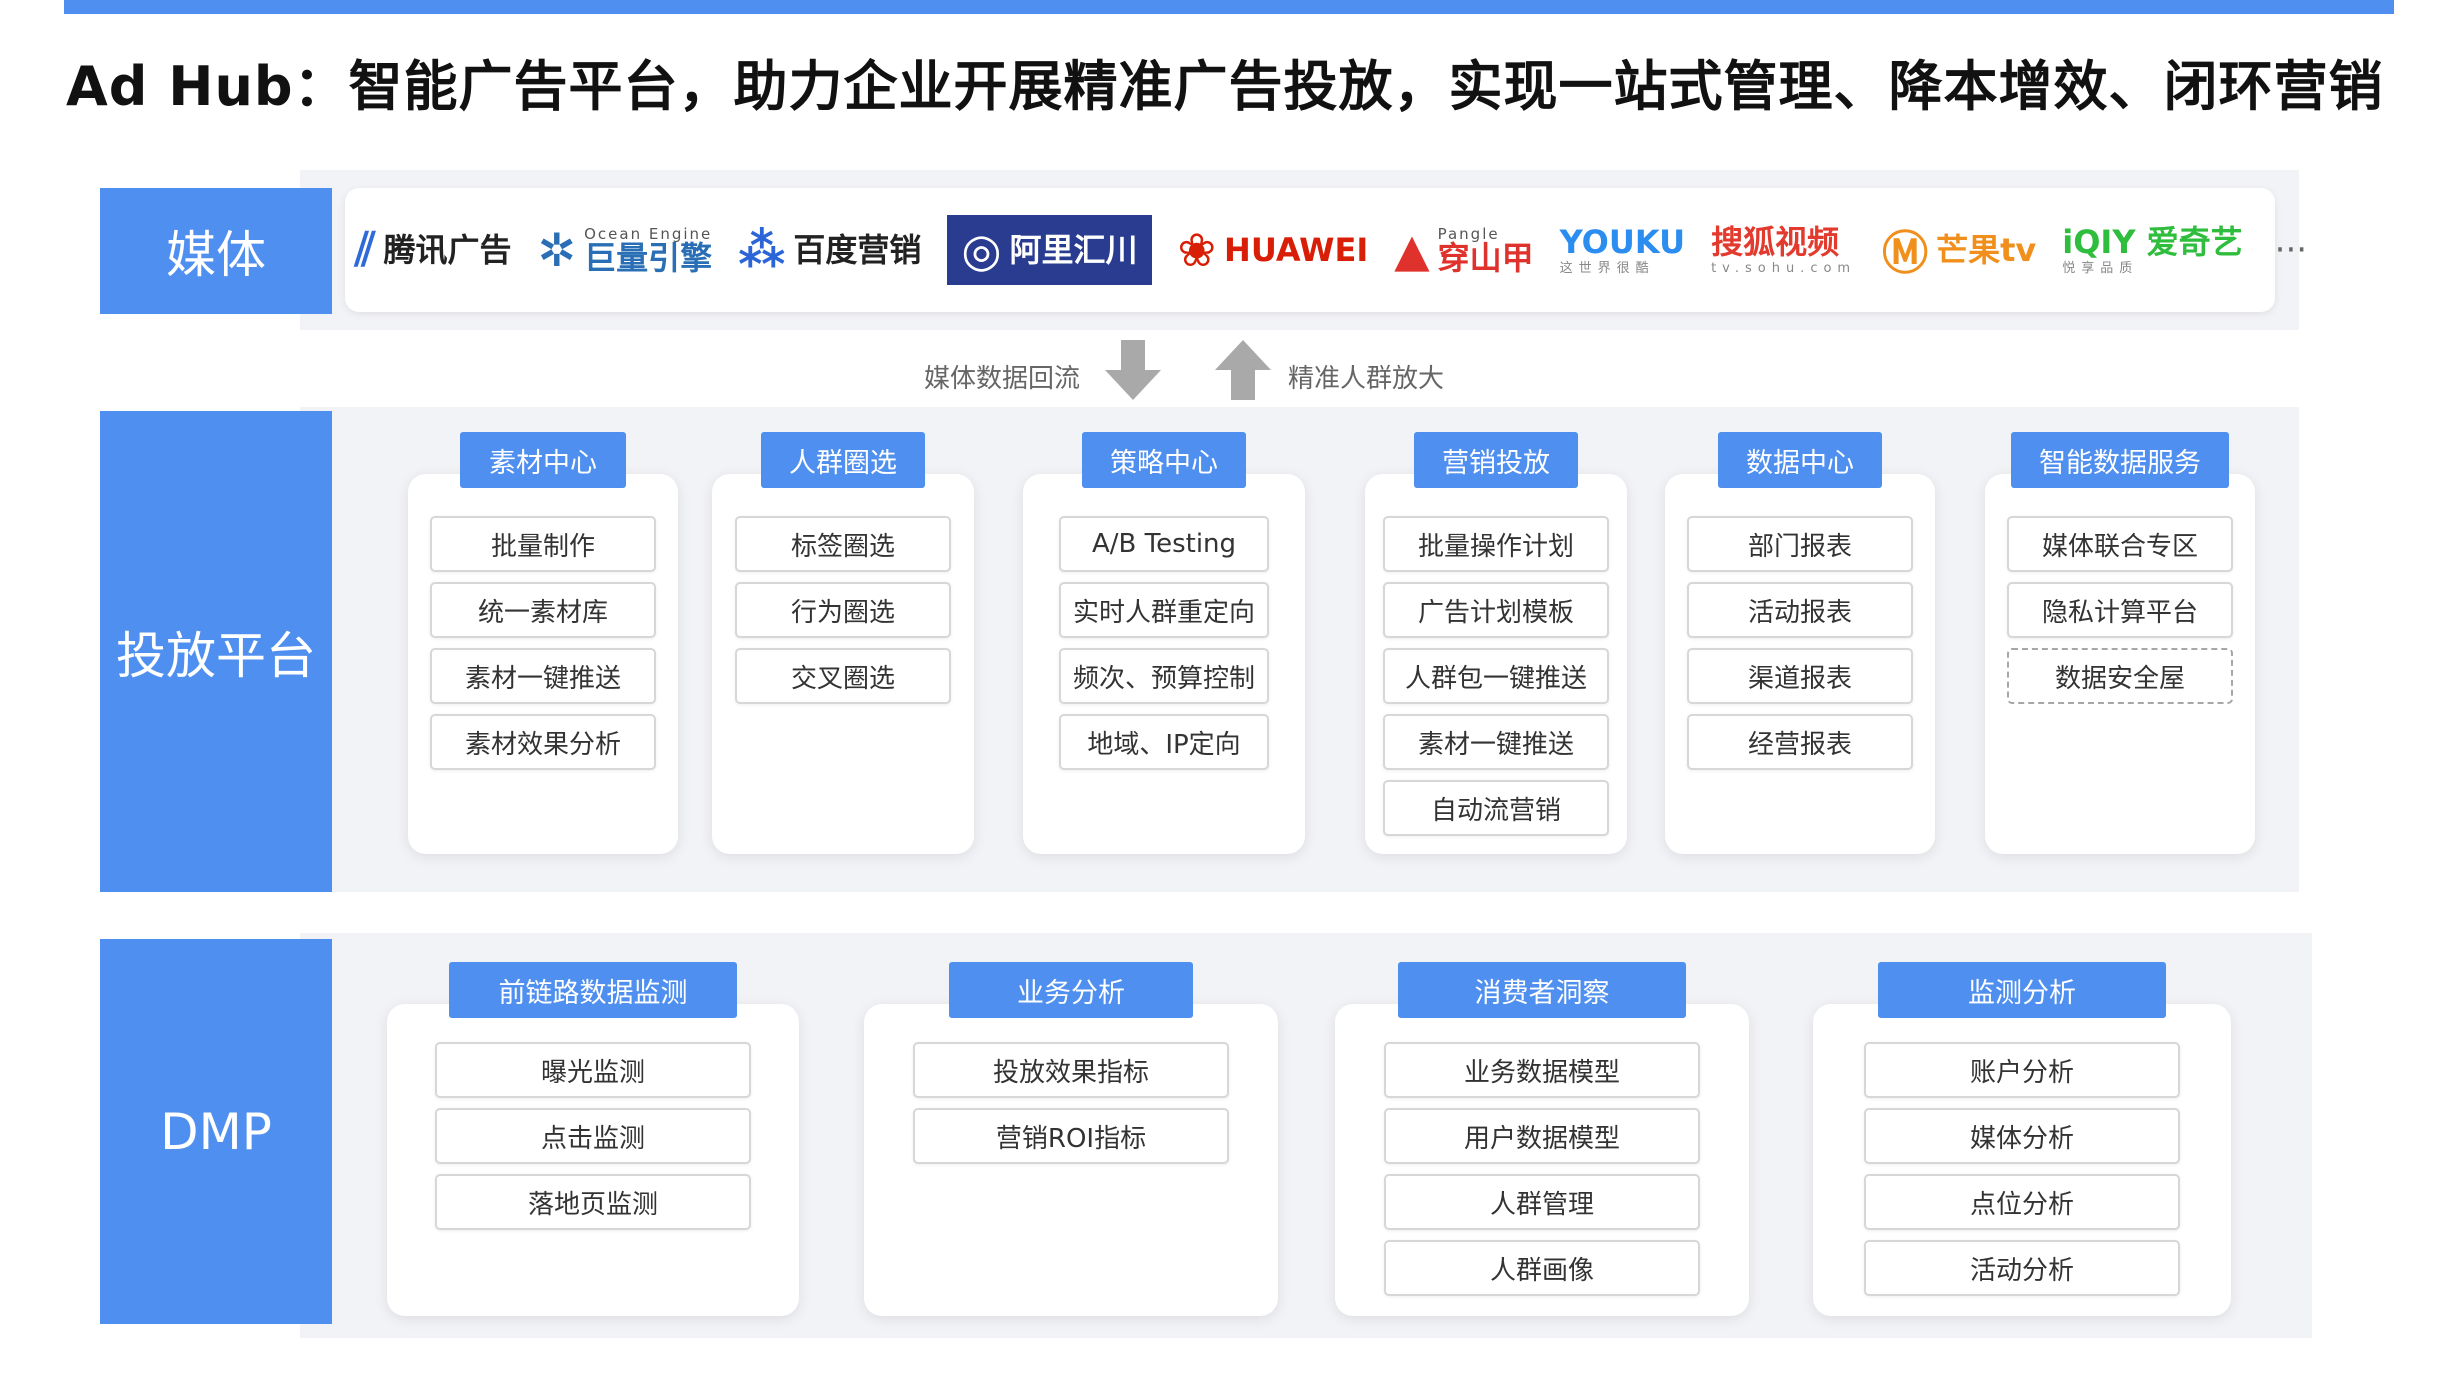  What do you see at coordinates (1542, 990) in the screenshot?
I see `module-title: 消费者洞察` at bounding box center [1542, 990].